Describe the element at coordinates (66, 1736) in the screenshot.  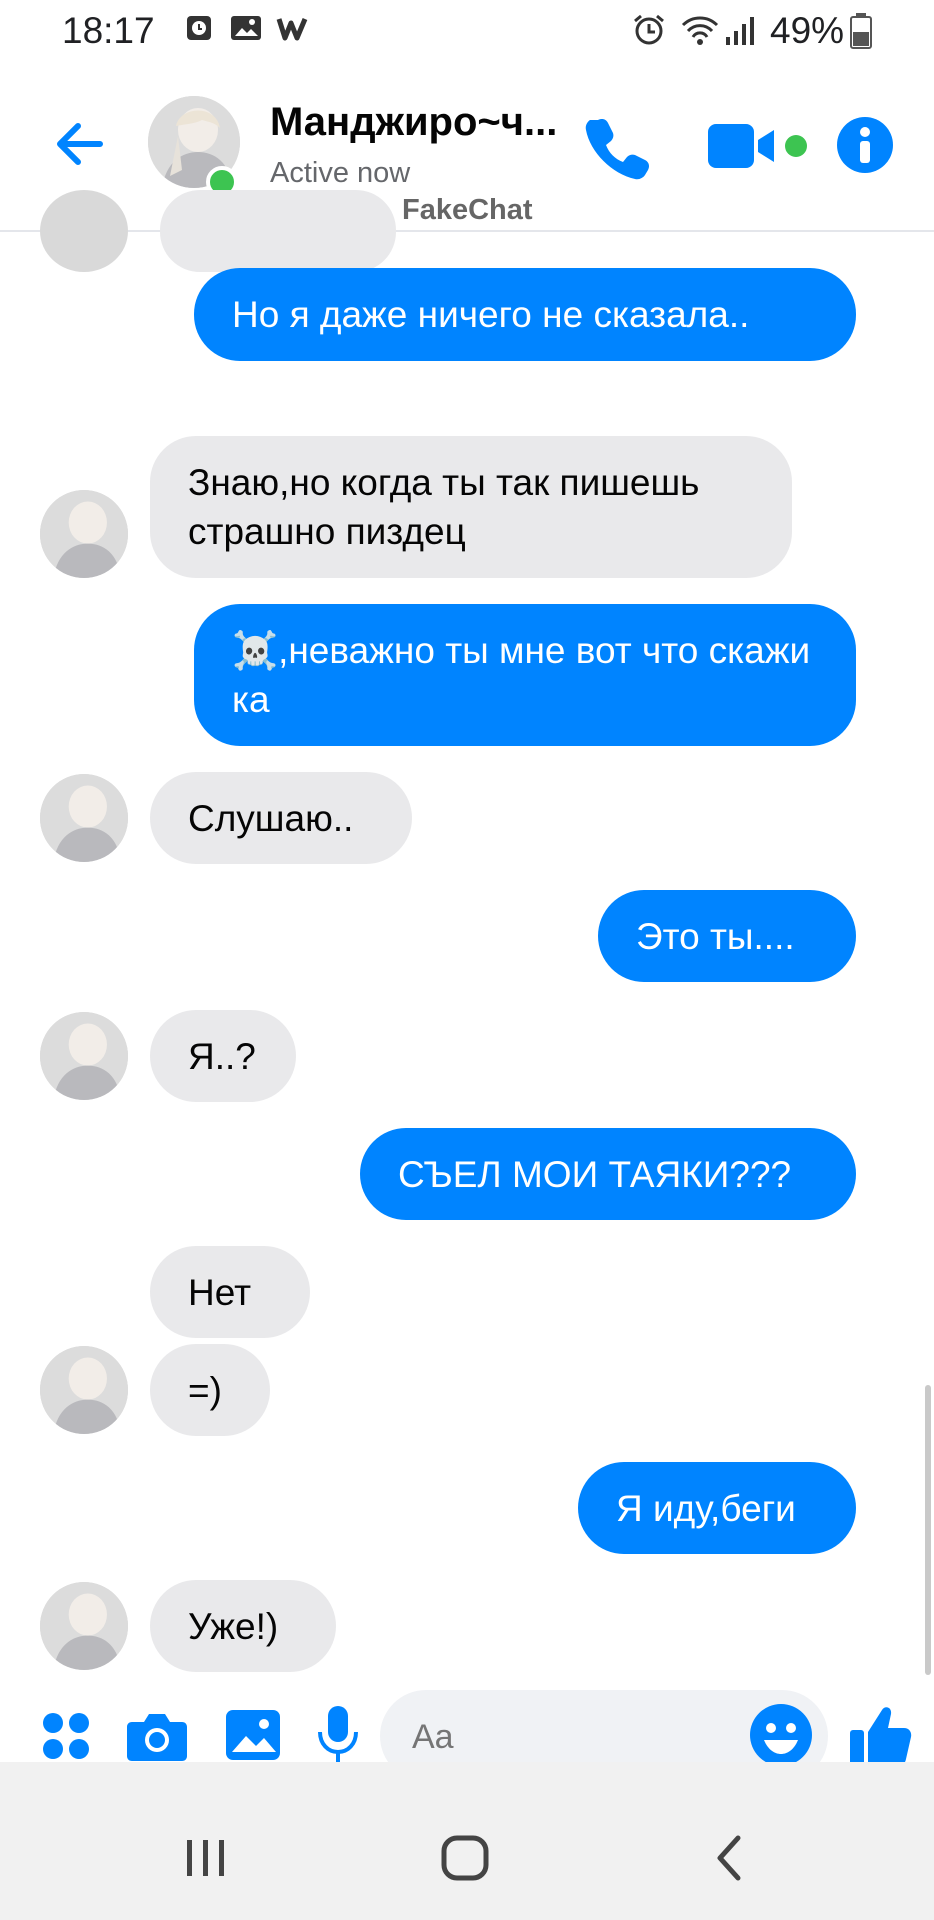
I see `apps-grid-icon` at that location.